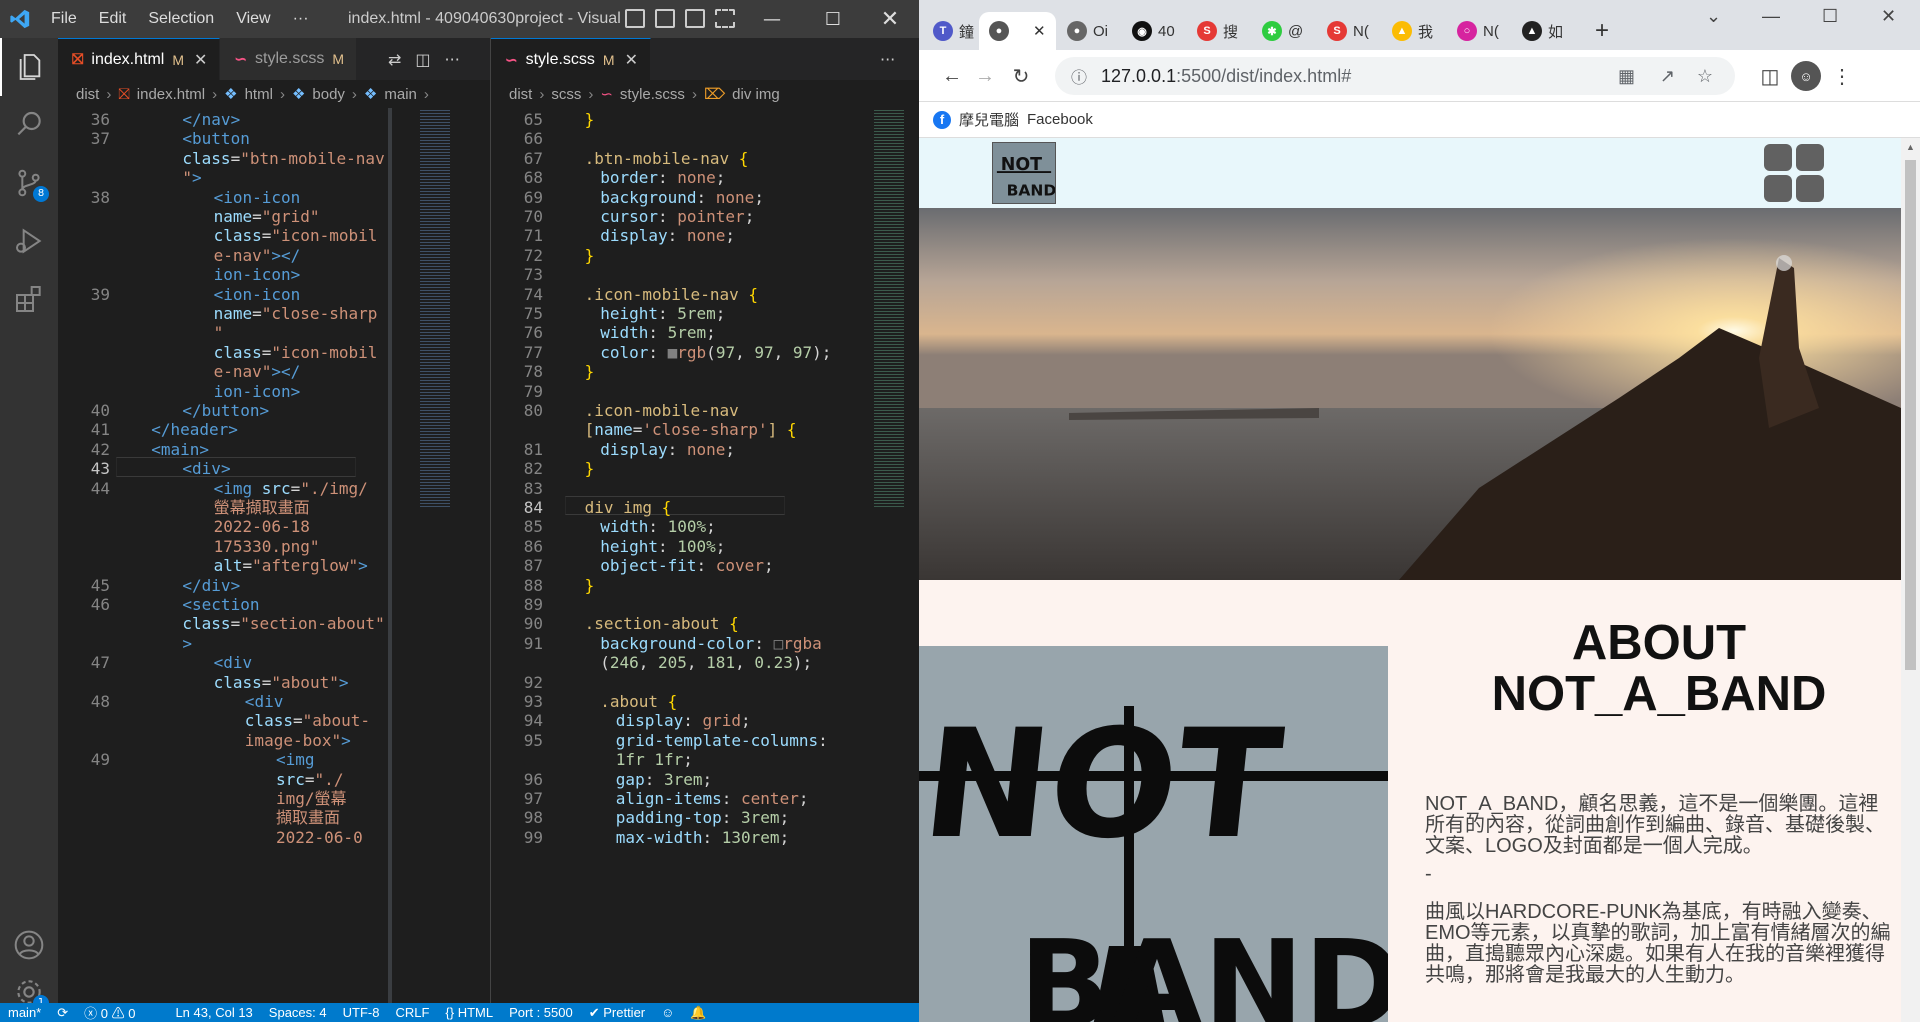 This screenshot has height=1022, width=1920. What do you see at coordinates (702, 838) in the screenshot?
I see `code-line: max-width: 130rem;` at bounding box center [702, 838].